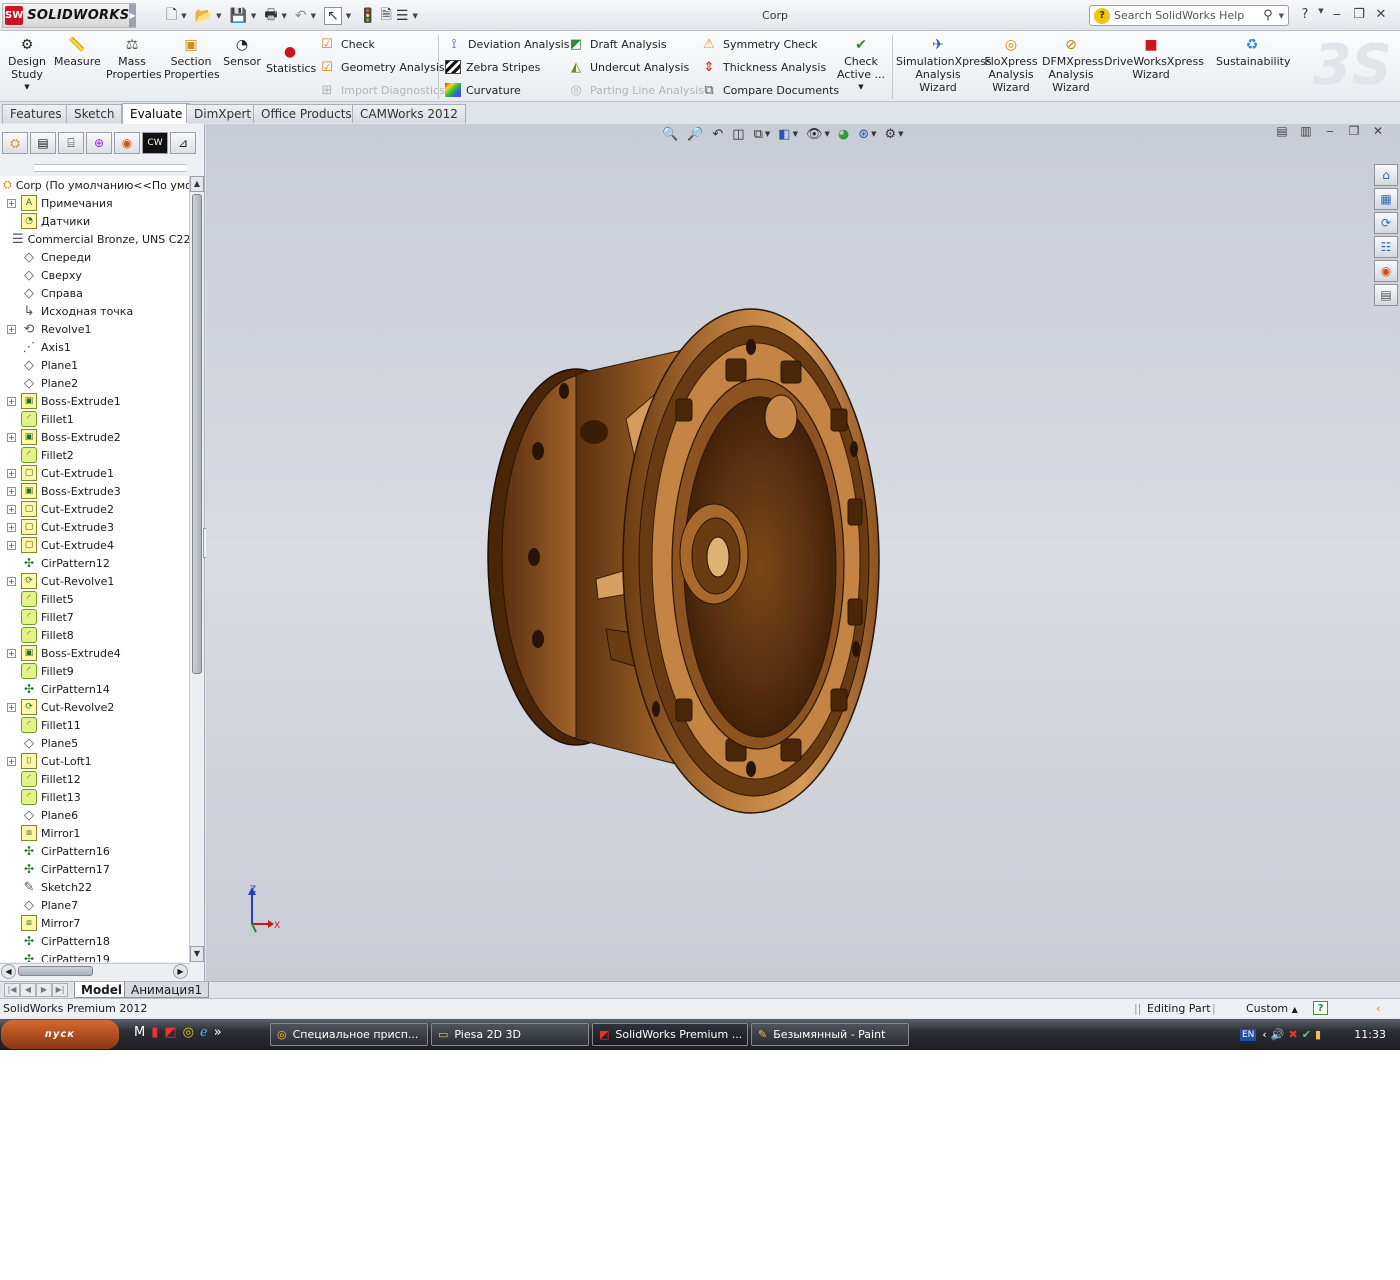  I want to click on network-icon: ✖, so click(1293, 1034).